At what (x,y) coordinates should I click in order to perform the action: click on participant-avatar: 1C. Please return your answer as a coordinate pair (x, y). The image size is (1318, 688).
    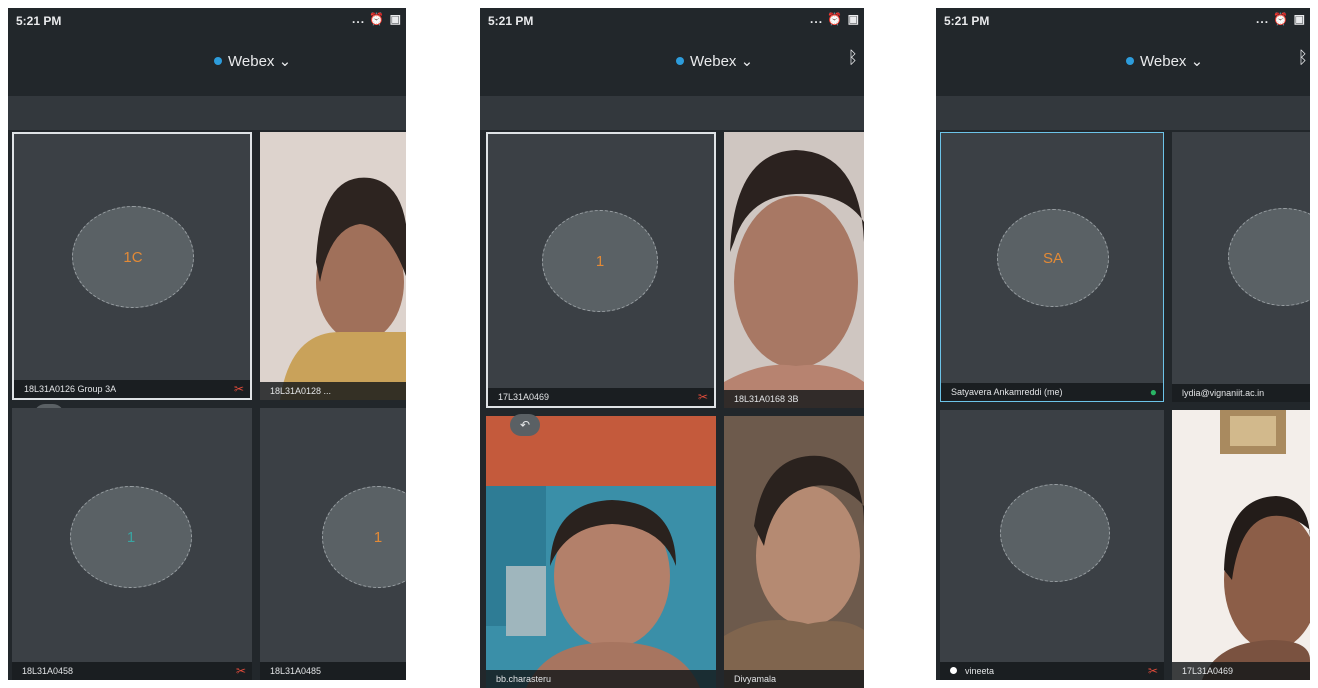
    Looking at the image, I should click on (133, 257).